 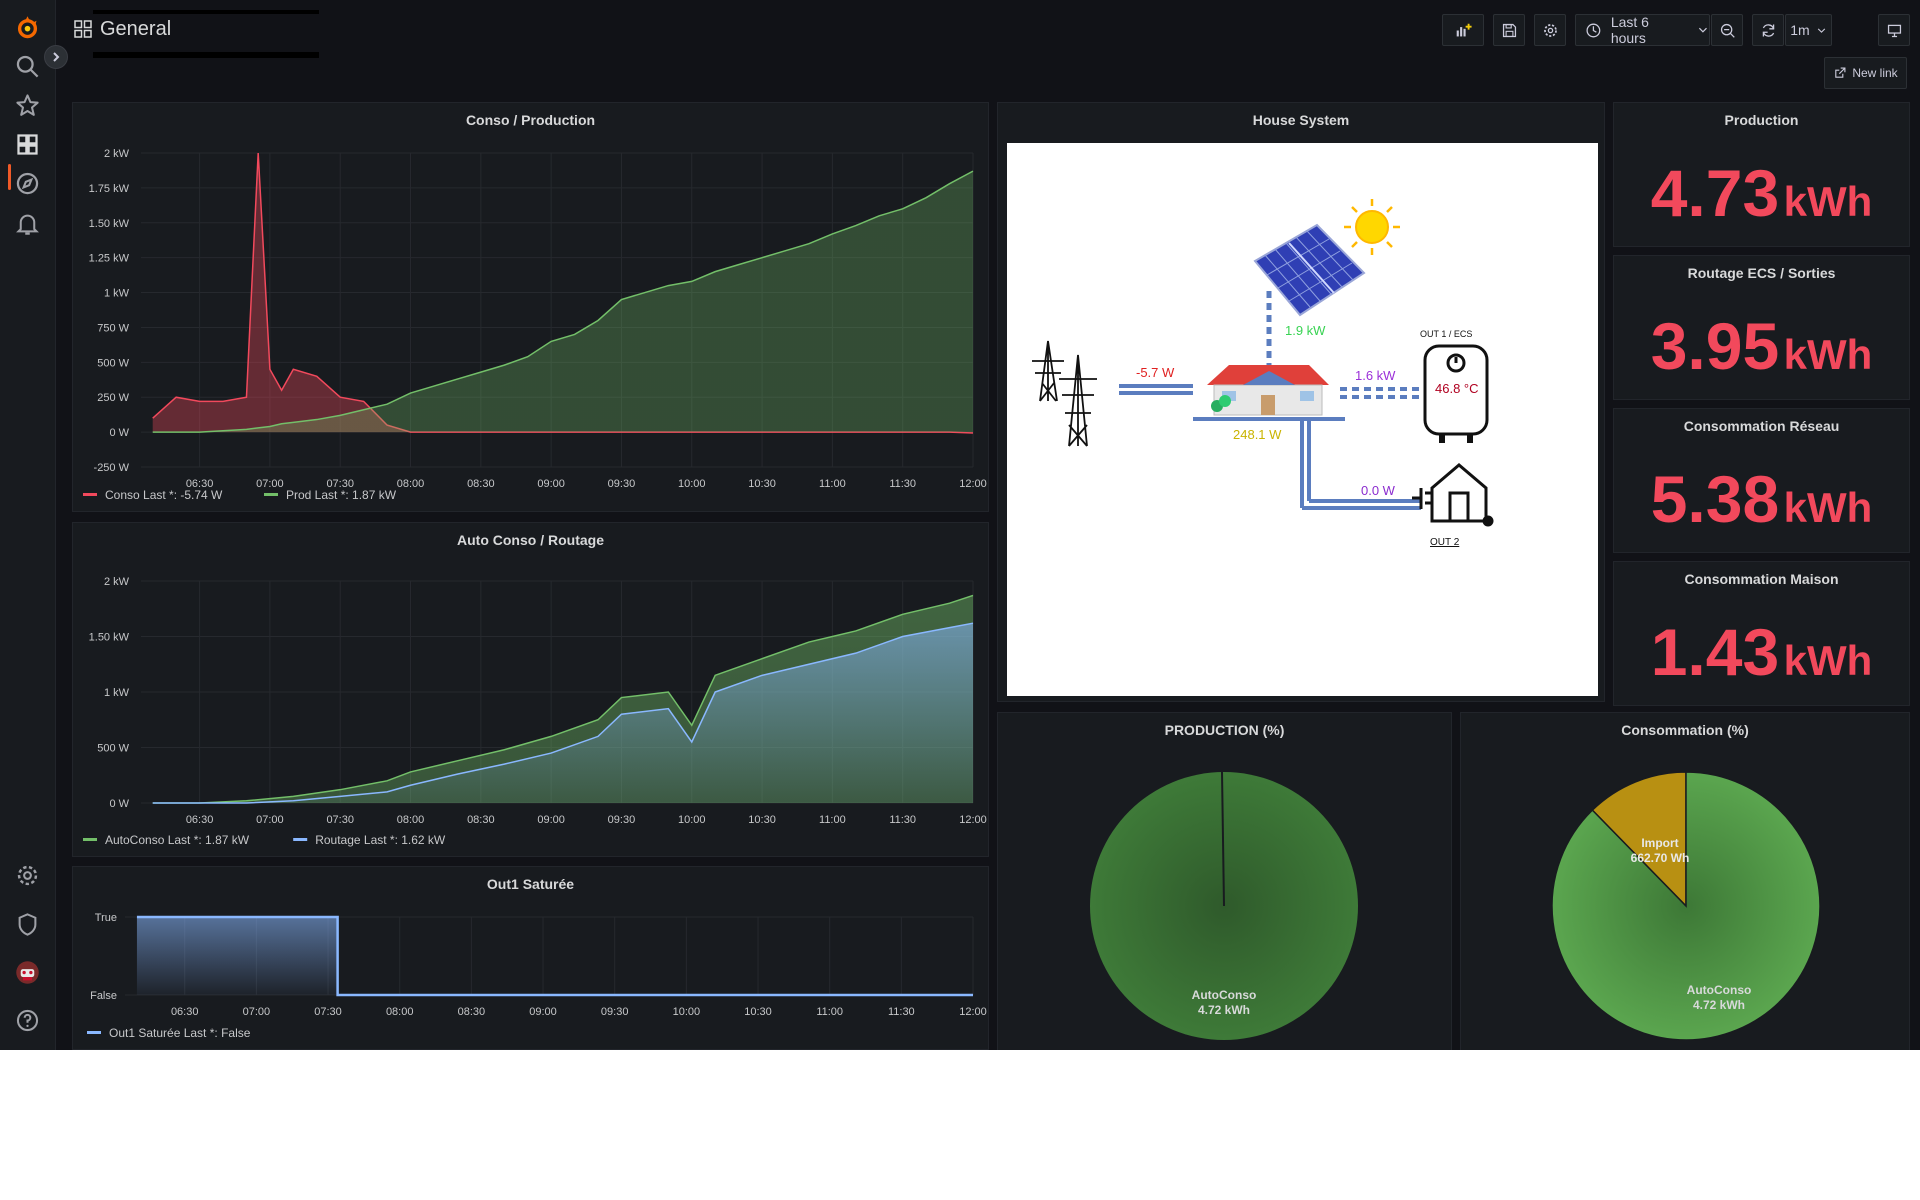 What do you see at coordinates (27, 27) in the screenshot?
I see `grafana-logo-icon` at bounding box center [27, 27].